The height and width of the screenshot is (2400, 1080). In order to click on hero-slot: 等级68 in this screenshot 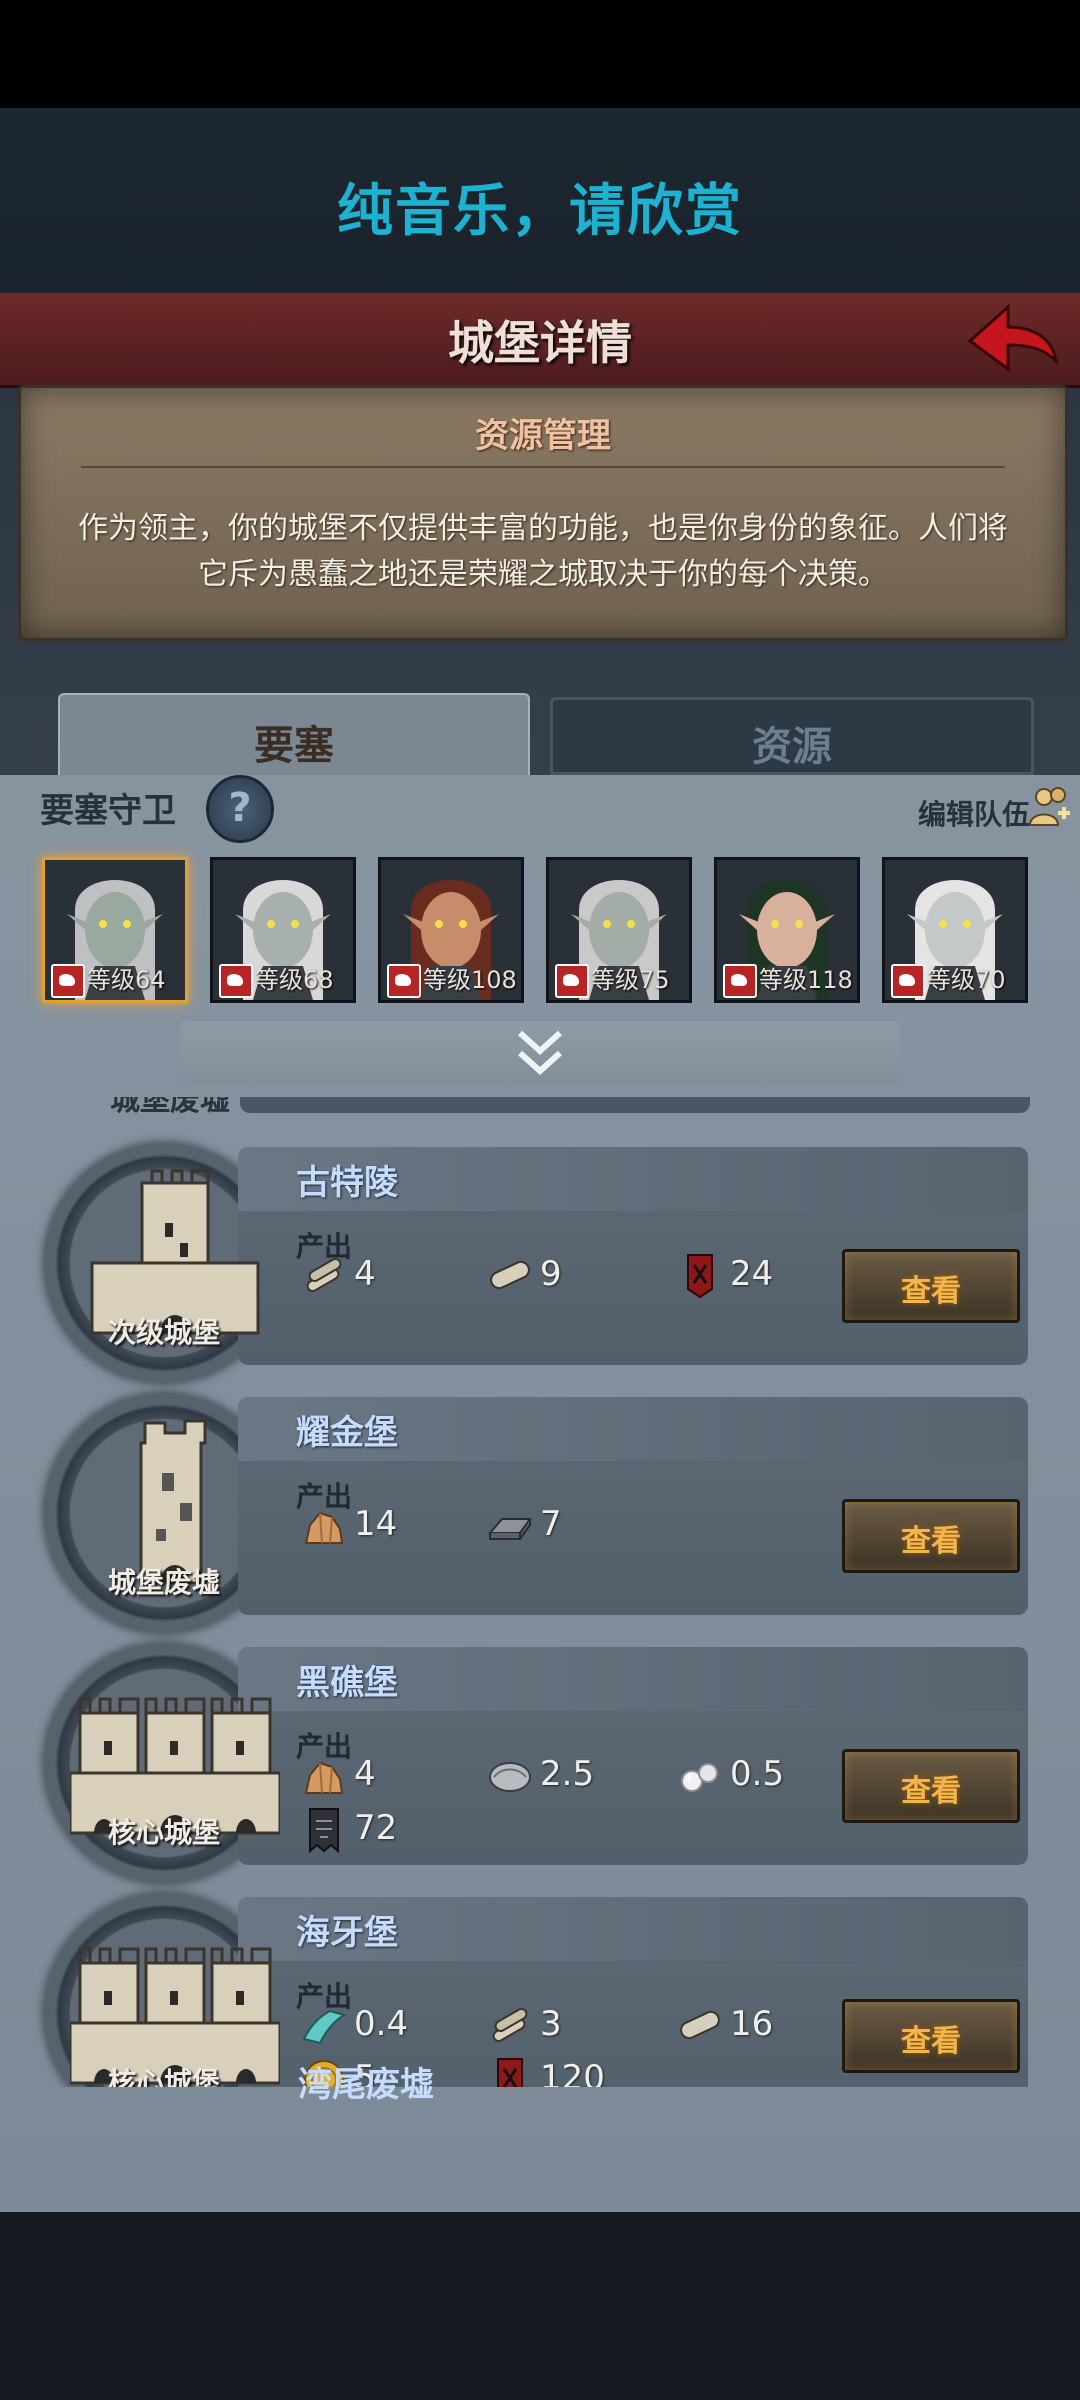, I will do `click(283, 930)`.